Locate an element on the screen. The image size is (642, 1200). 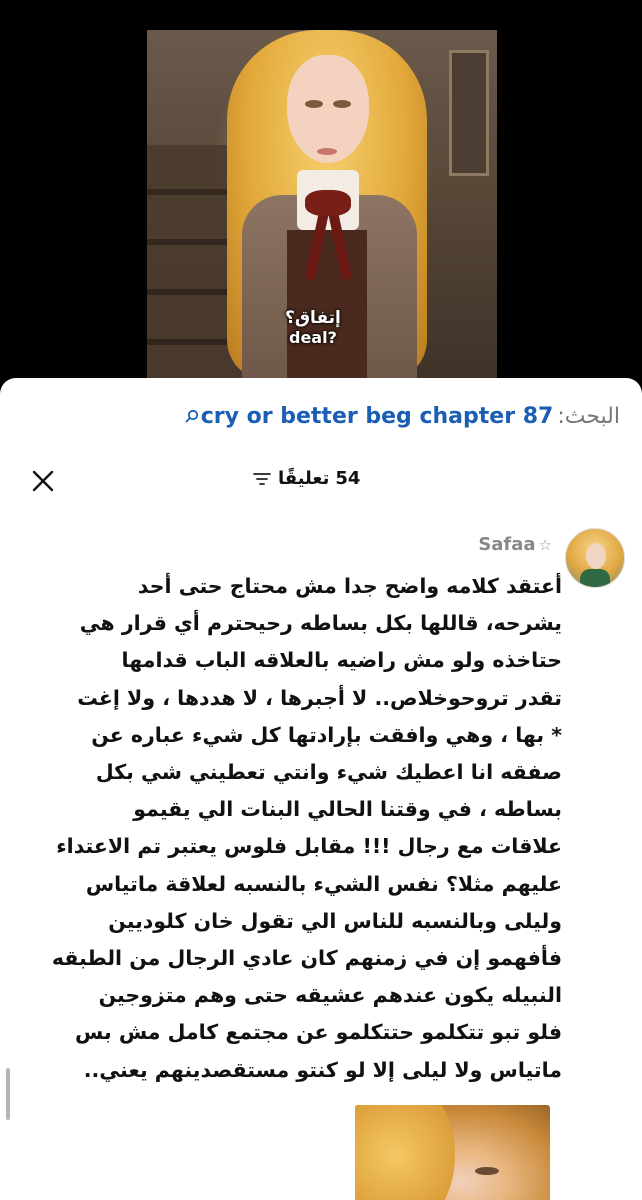
character-eye-right is located at coordinates (342, 104).